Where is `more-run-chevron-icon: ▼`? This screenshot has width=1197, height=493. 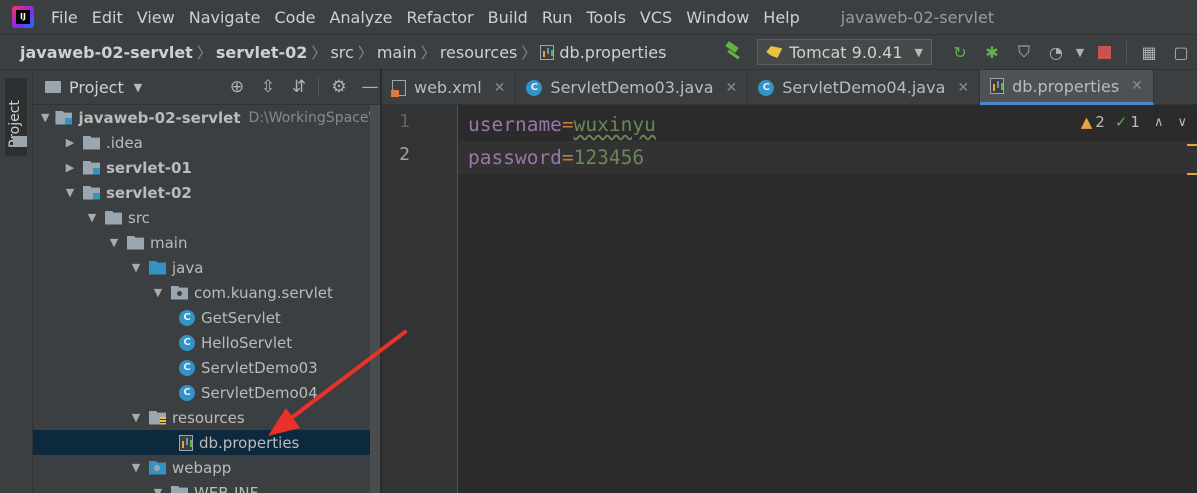
more-run-chevron-icon: ▼ is located at coordinates (1080, 52).